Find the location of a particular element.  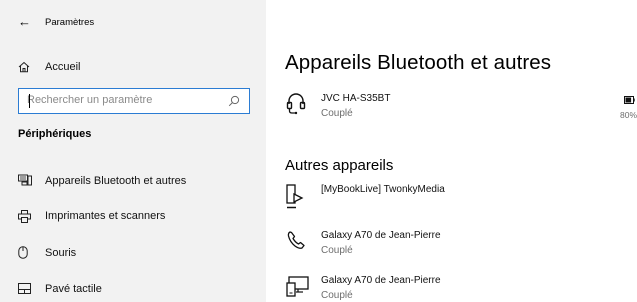

media-device-icon is located at coordinates (295, 196).